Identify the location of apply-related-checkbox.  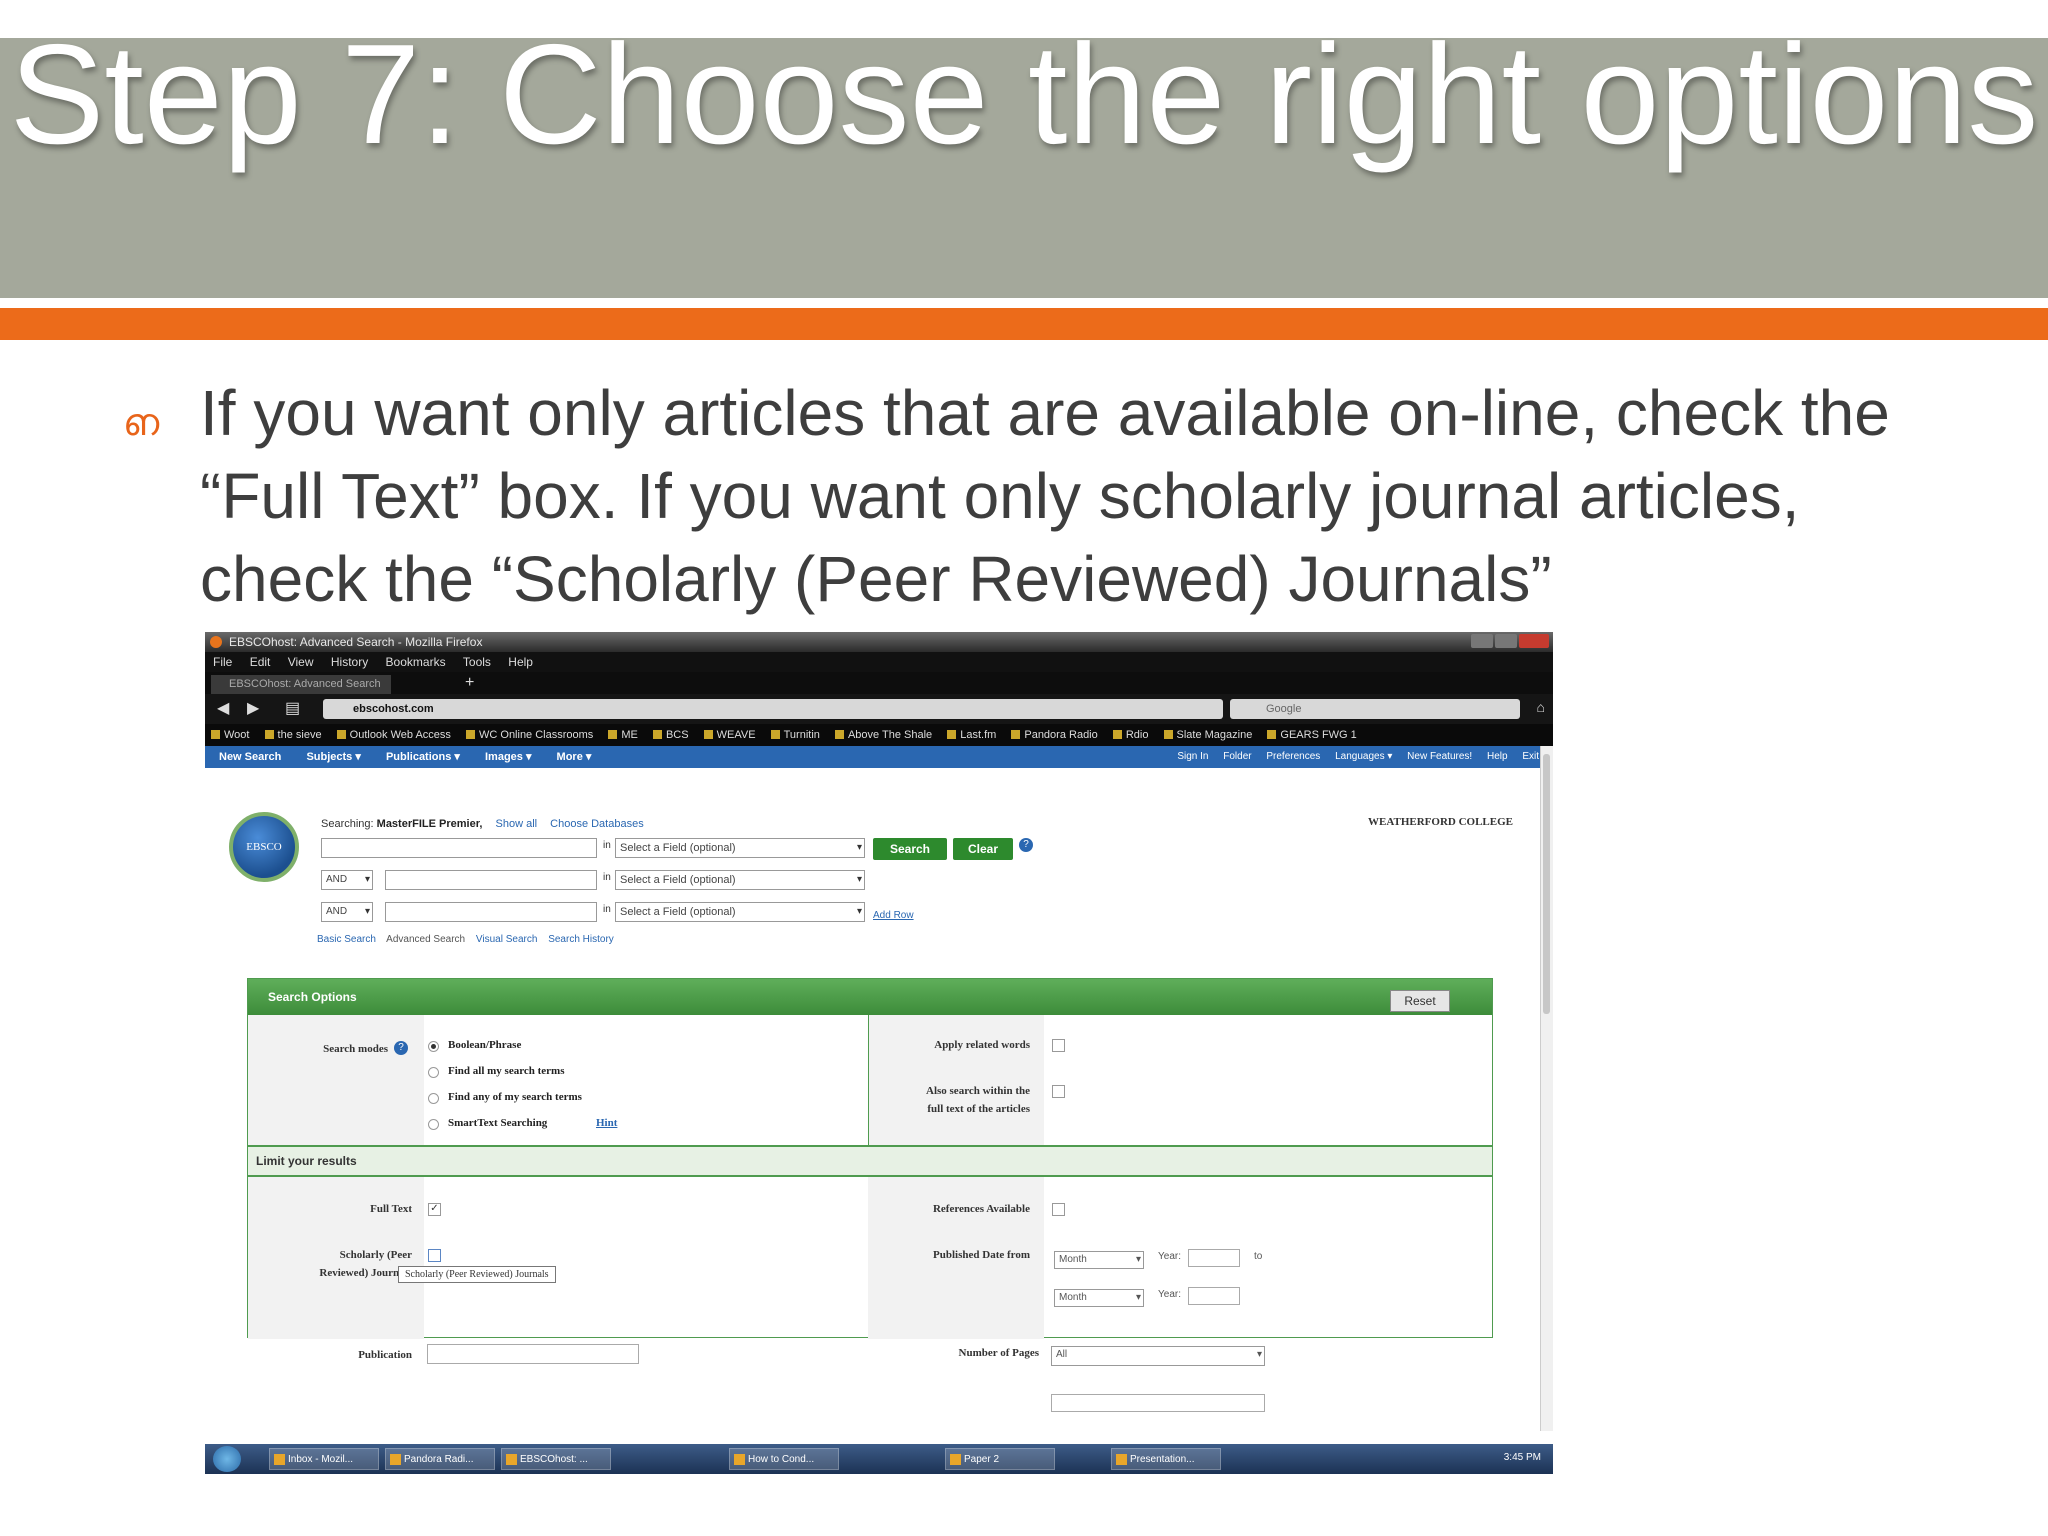
(1058, 1045).